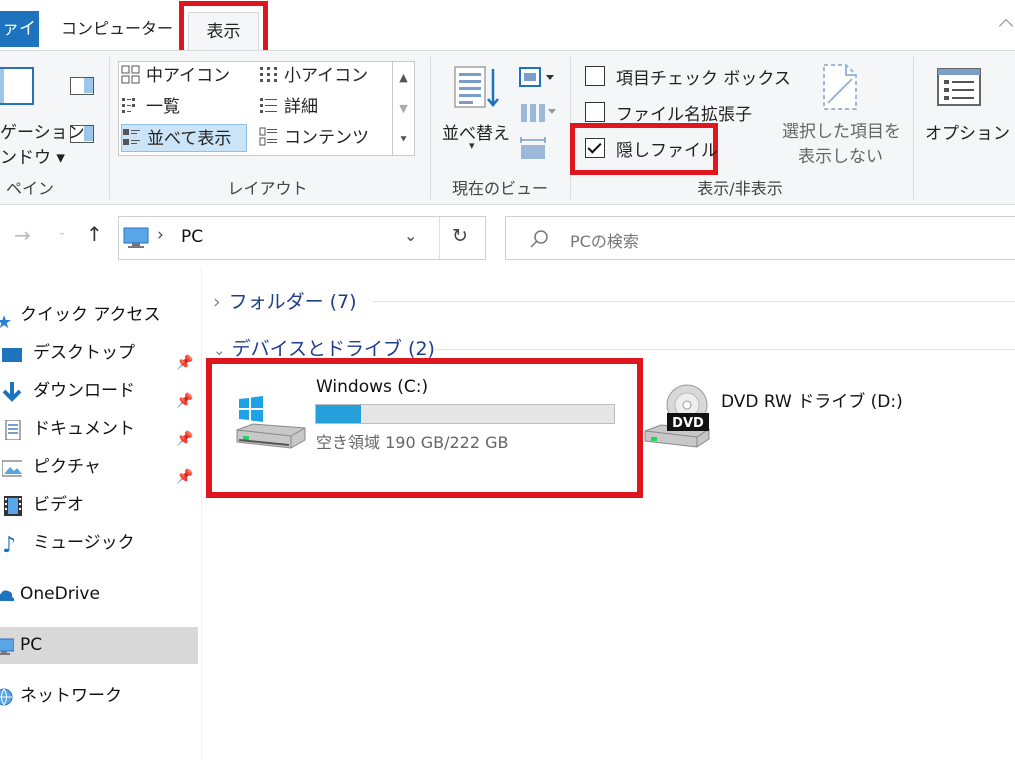 Image resolution: width=1015 pixels, height=760 pixels. Describe the element at coordinates (403, 77) in the screenshot. I see `gallery-scroll-up-icon: ▲` at that location.